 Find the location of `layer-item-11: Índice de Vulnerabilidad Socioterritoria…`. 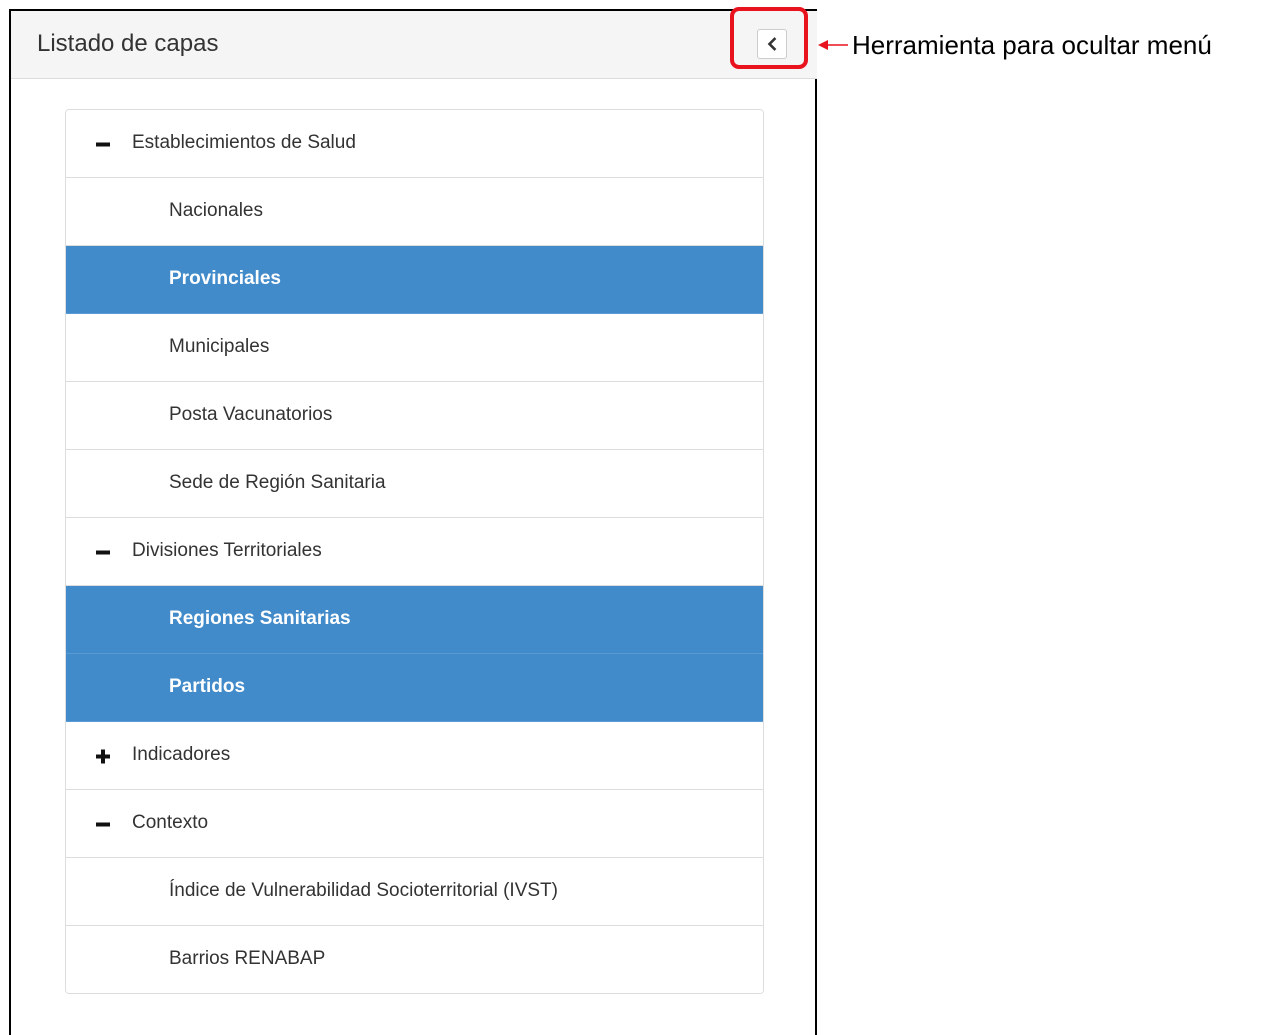

layer-item-11: Índice de Vulnerabilidad Socioterritoria… is located at coordinates (414, 892).